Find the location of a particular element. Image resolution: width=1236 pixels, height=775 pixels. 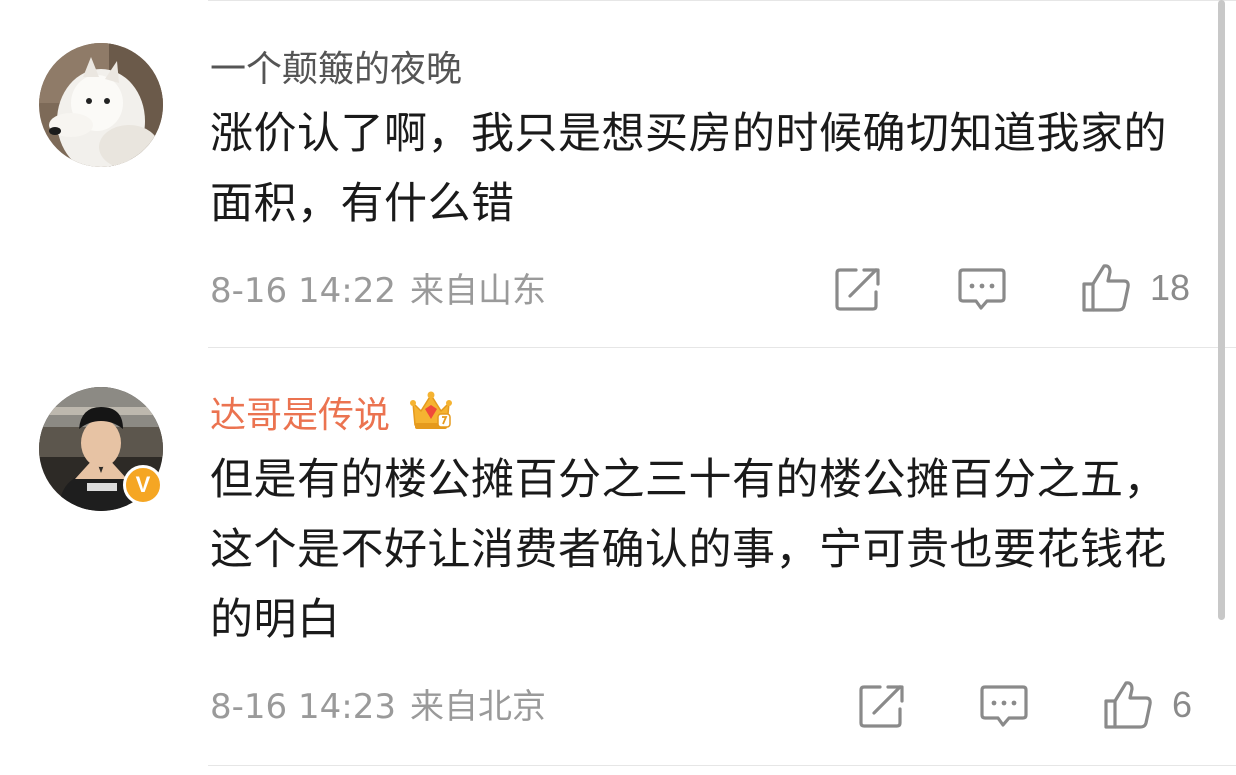

like-button: 6 is located at coordinates (1147, 705).